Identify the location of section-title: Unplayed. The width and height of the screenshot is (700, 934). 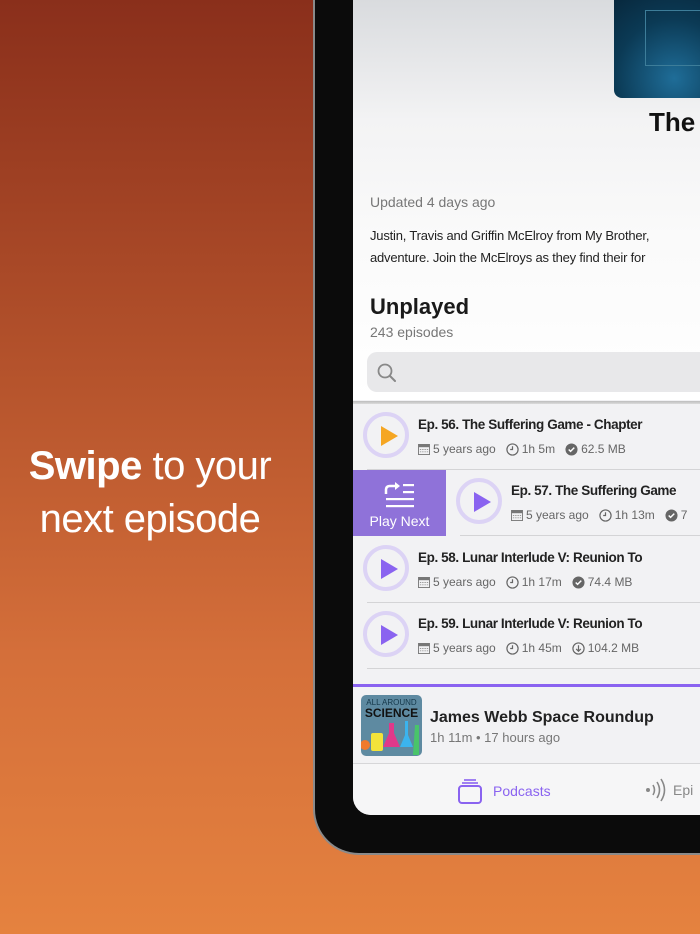
(420, 306).